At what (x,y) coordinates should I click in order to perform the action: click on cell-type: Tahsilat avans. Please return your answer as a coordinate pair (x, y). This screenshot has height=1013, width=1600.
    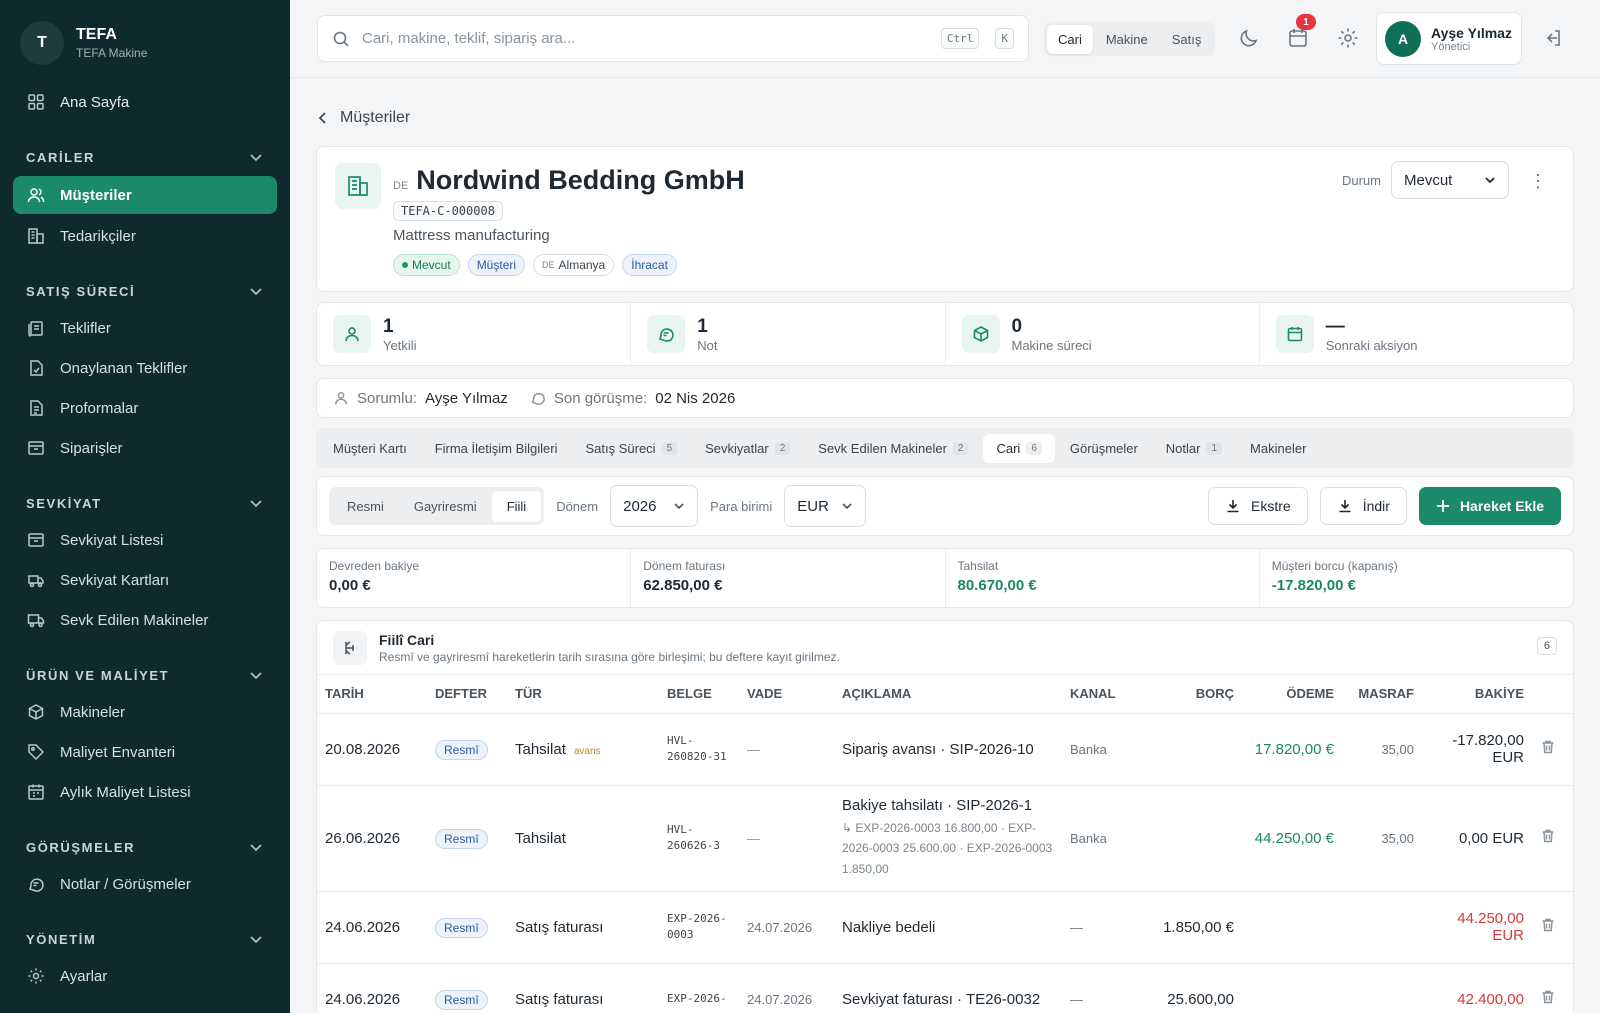
    Looking at the image, I should click on (583, 749).